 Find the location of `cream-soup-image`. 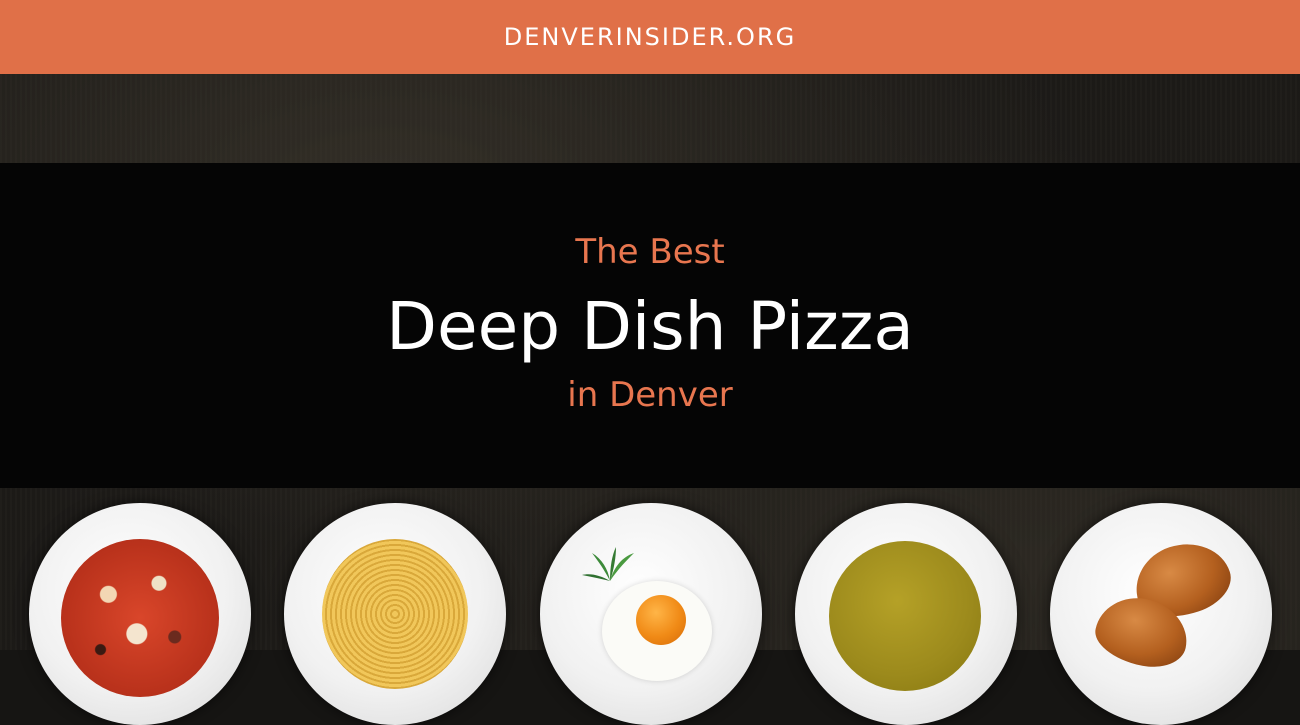

cream-soup-image is located at coordinates (905, 616).